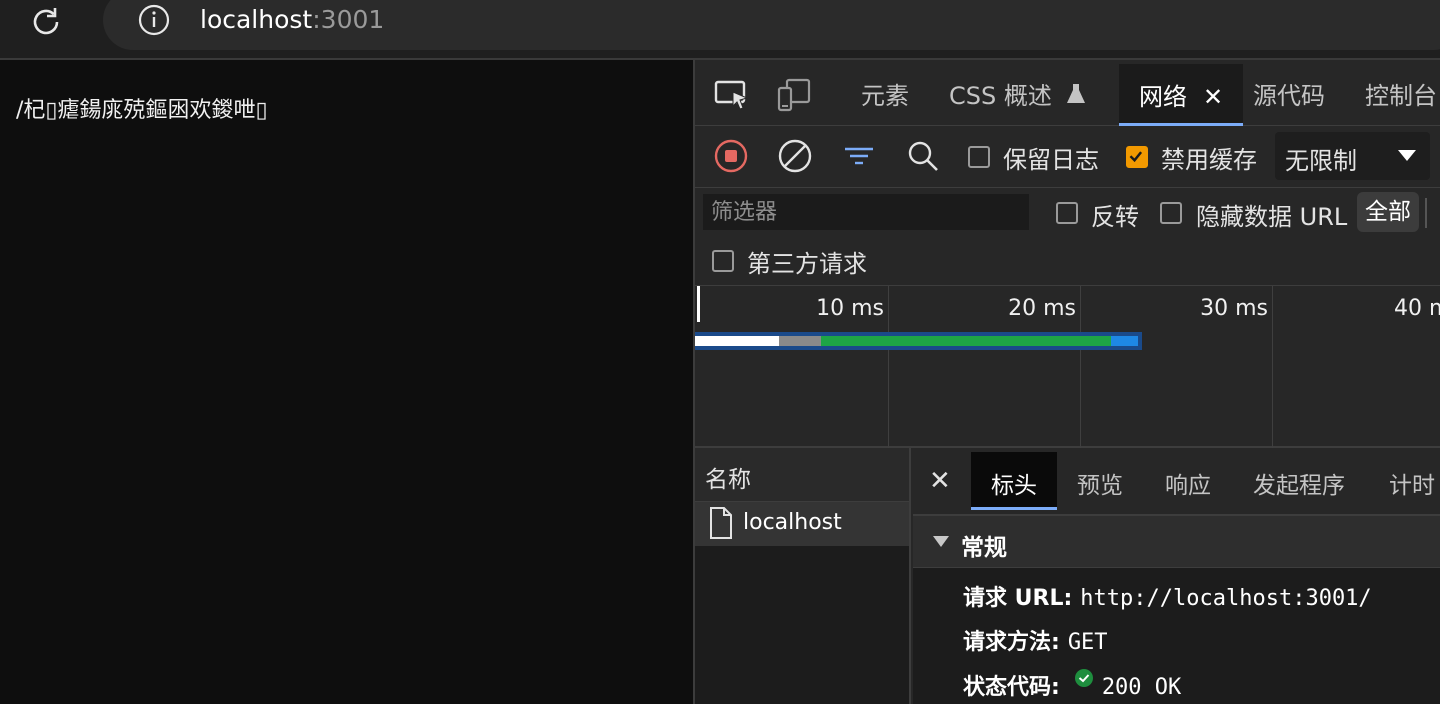  I want to click on tab-network-label: 网络, so click(1163, 97).